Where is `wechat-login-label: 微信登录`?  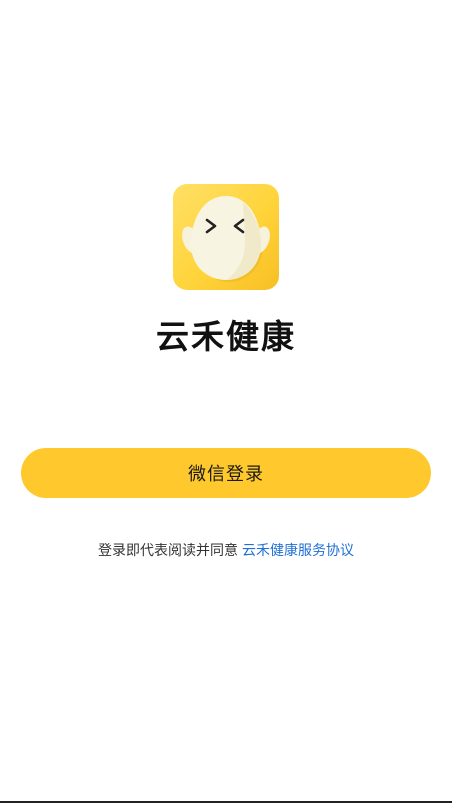
wechat-login-label: 微信登录 is located at coordinates (226, 474).